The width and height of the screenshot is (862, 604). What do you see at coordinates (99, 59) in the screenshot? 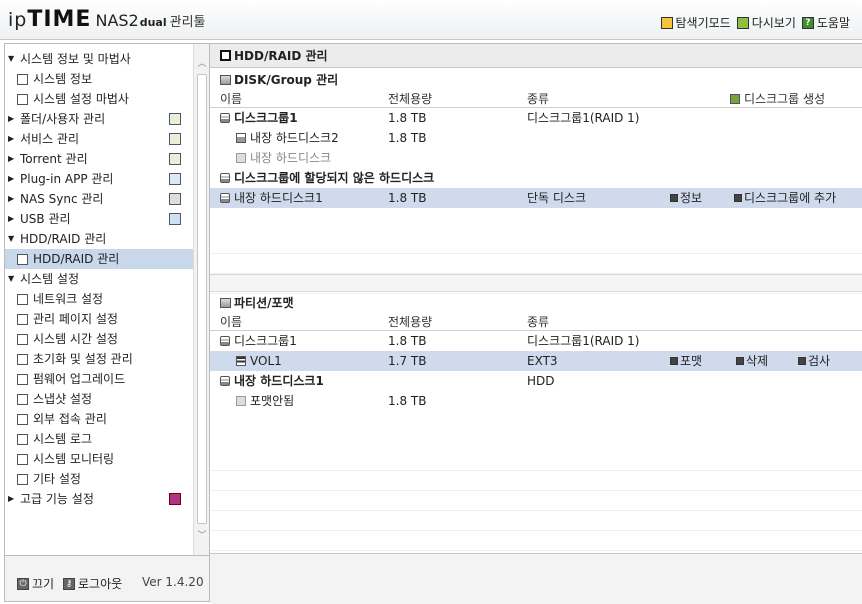
I see `menu-system-info-wizard: ▼ 시스템 정보 및 마법사` at bounding box center [99, 59].